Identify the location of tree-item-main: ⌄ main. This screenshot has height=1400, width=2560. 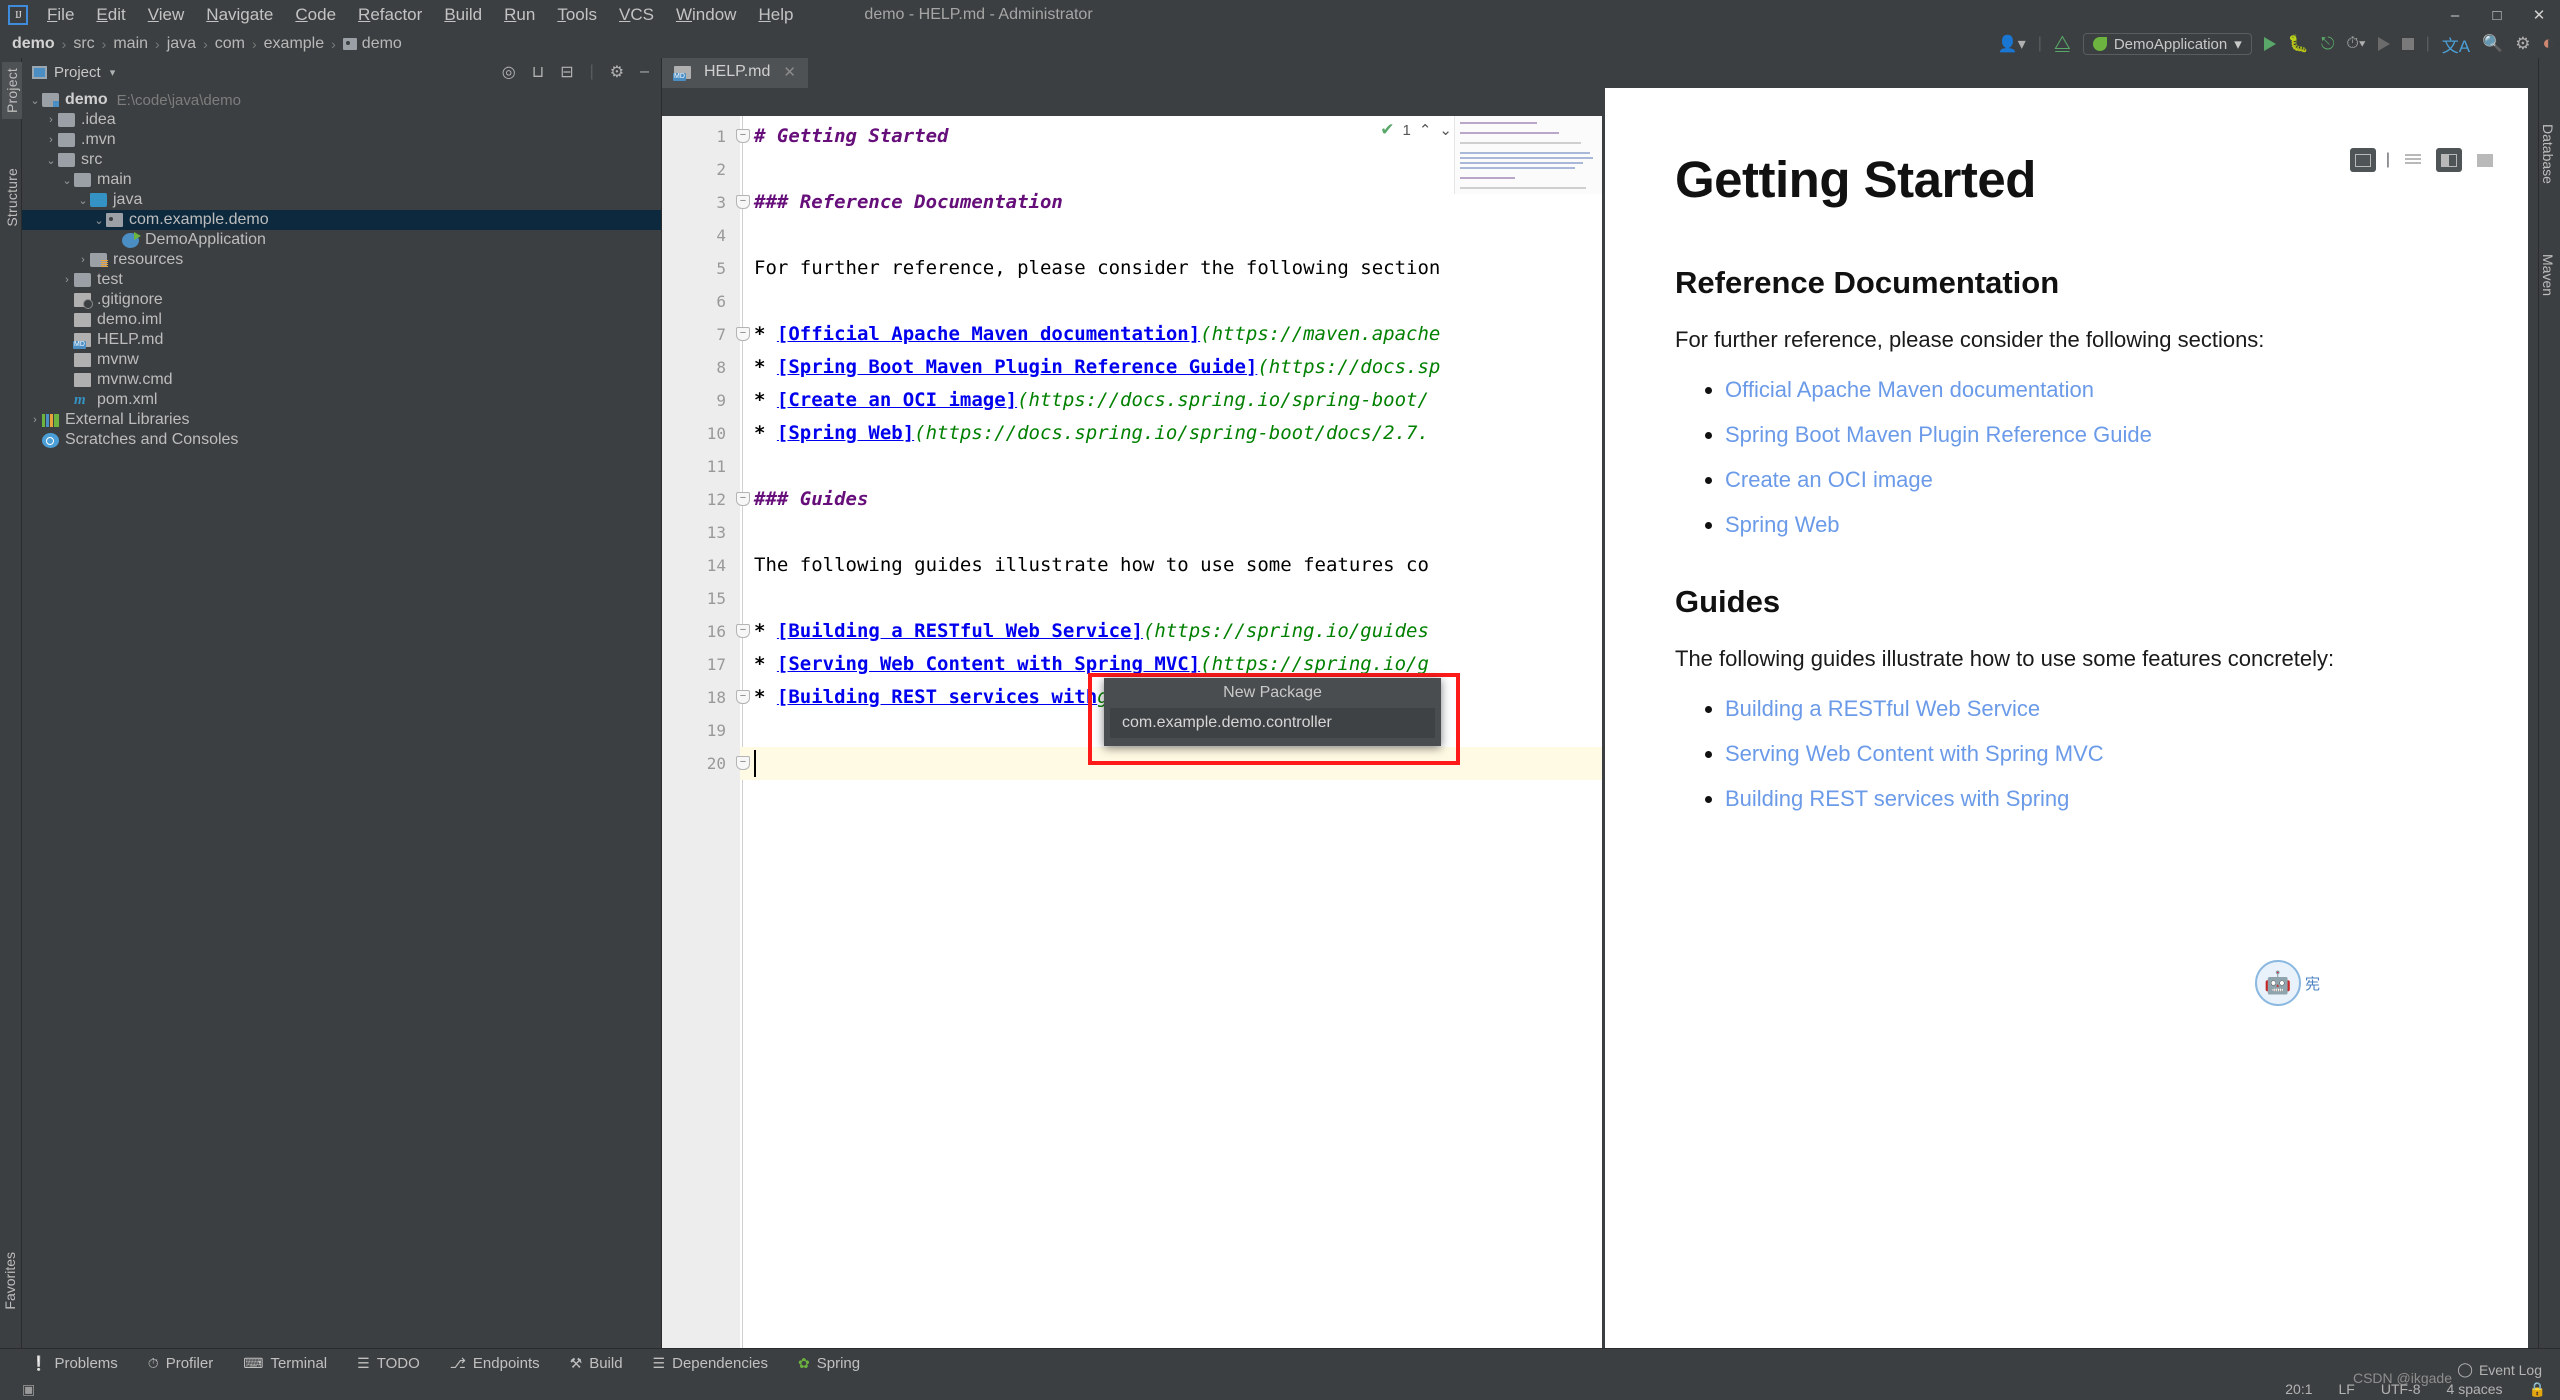
(341, 180).